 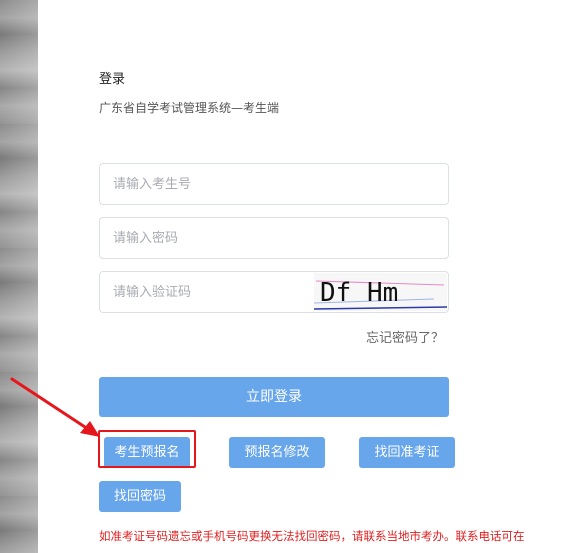 I want to click on captcha-input, so click(x=207, y=292).